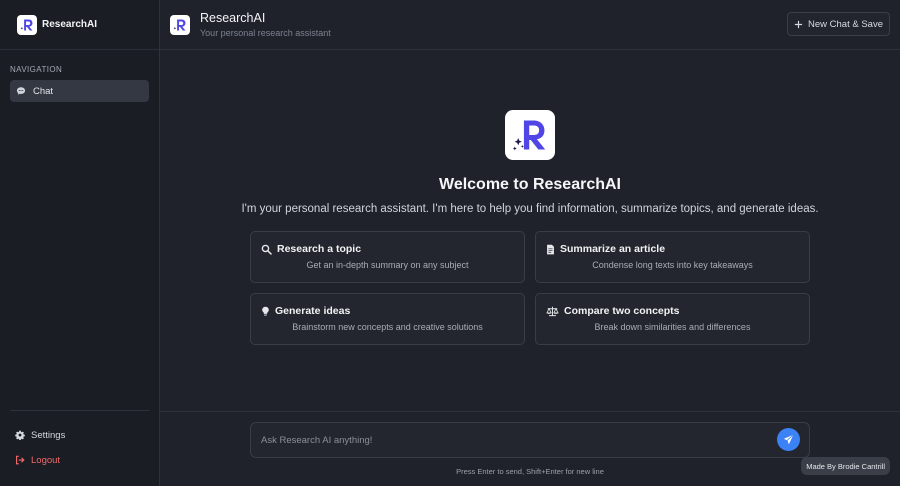  I want to click on new-chat-save-button: New Chat & Save, so click(838, 24).